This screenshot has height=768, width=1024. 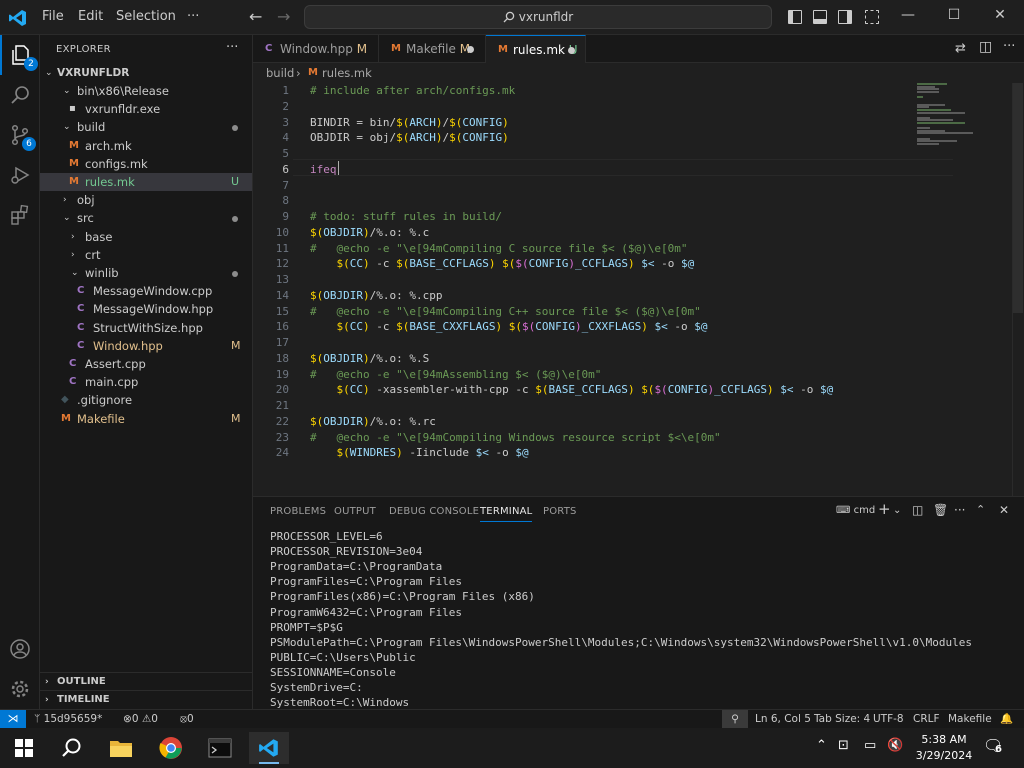 I want to click on tree-item-arch-mk: March.mk, so click(x=146, y=146).